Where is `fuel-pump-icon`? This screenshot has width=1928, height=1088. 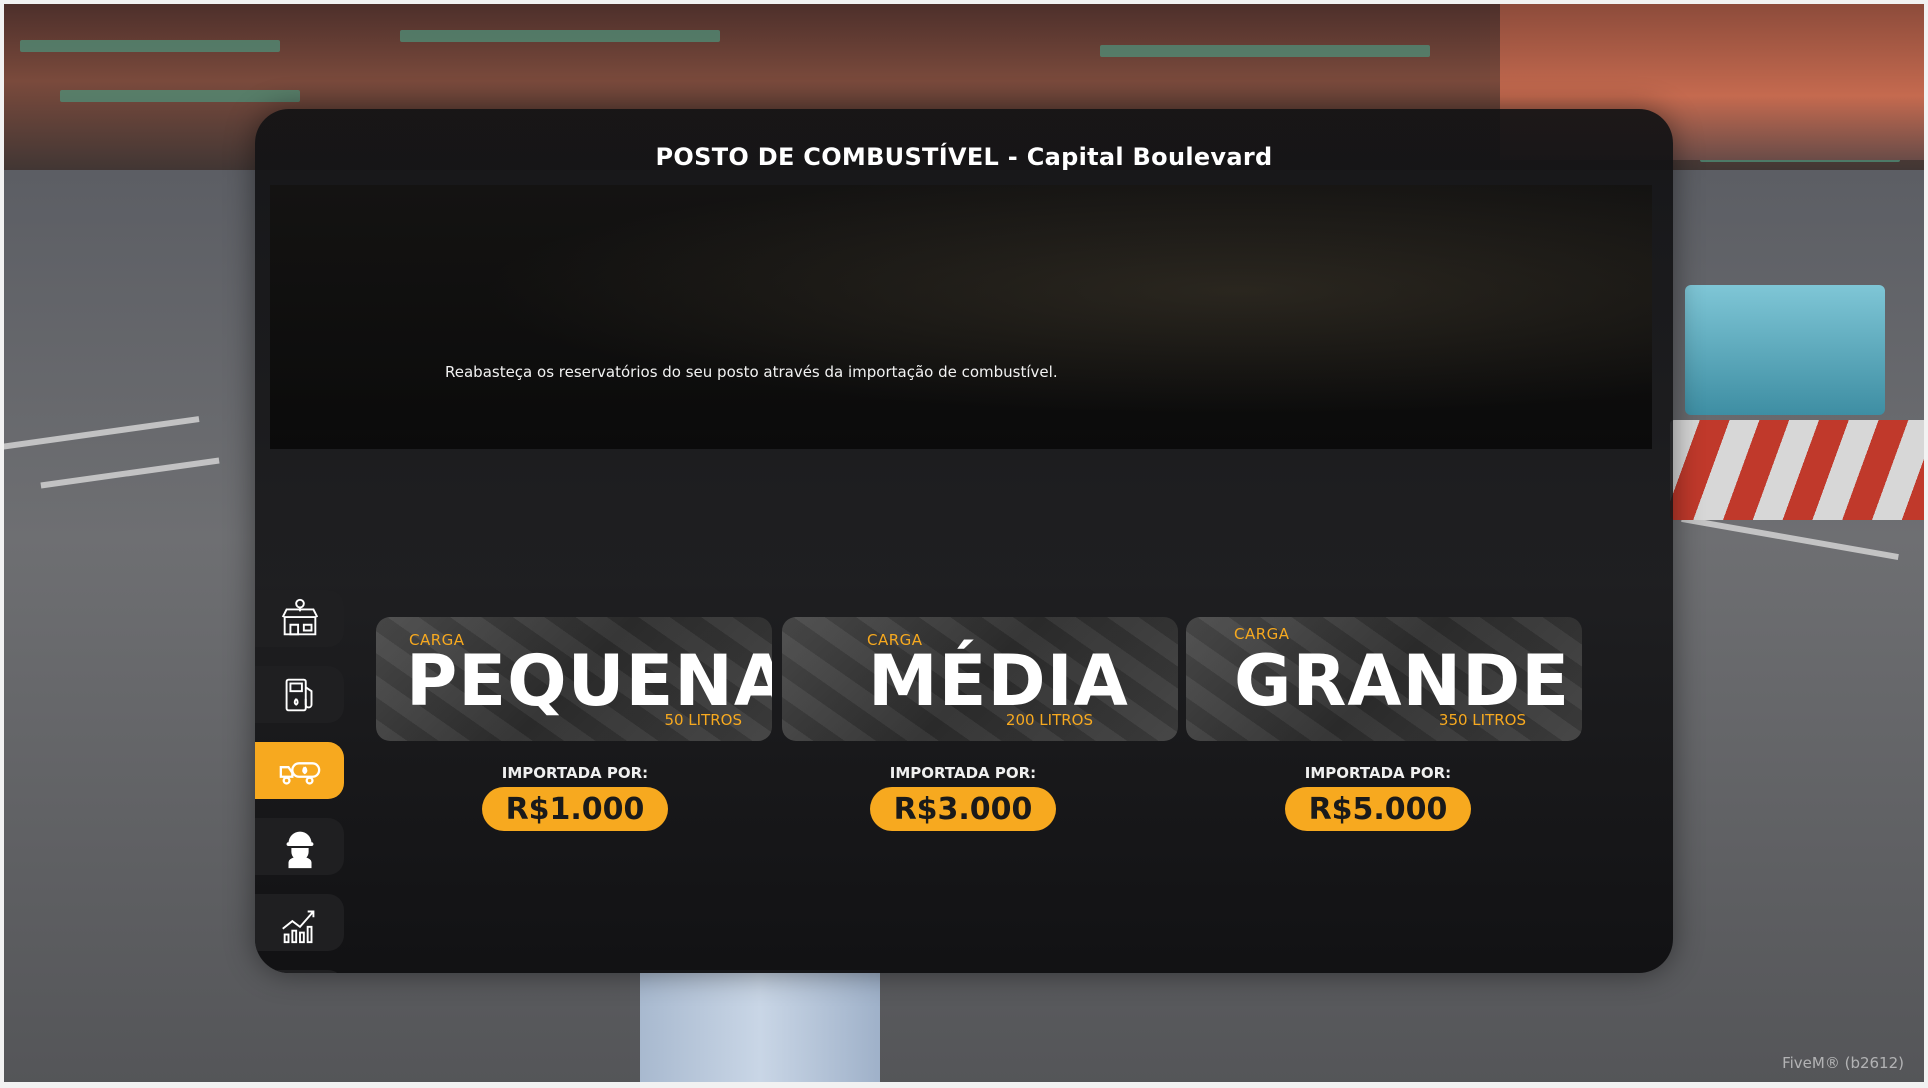 fuel-pump-icon is located at coordinates (298, 694).